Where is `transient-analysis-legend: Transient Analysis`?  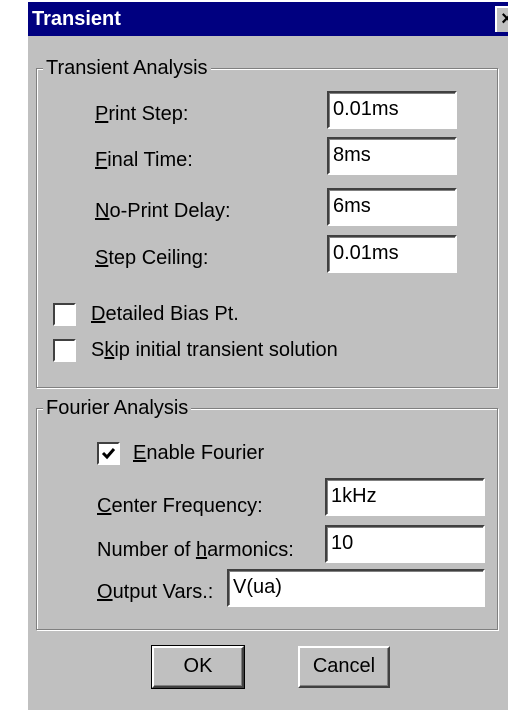
transient-analysis-legend: Transient Analysis is located at coordinates (127, 68).